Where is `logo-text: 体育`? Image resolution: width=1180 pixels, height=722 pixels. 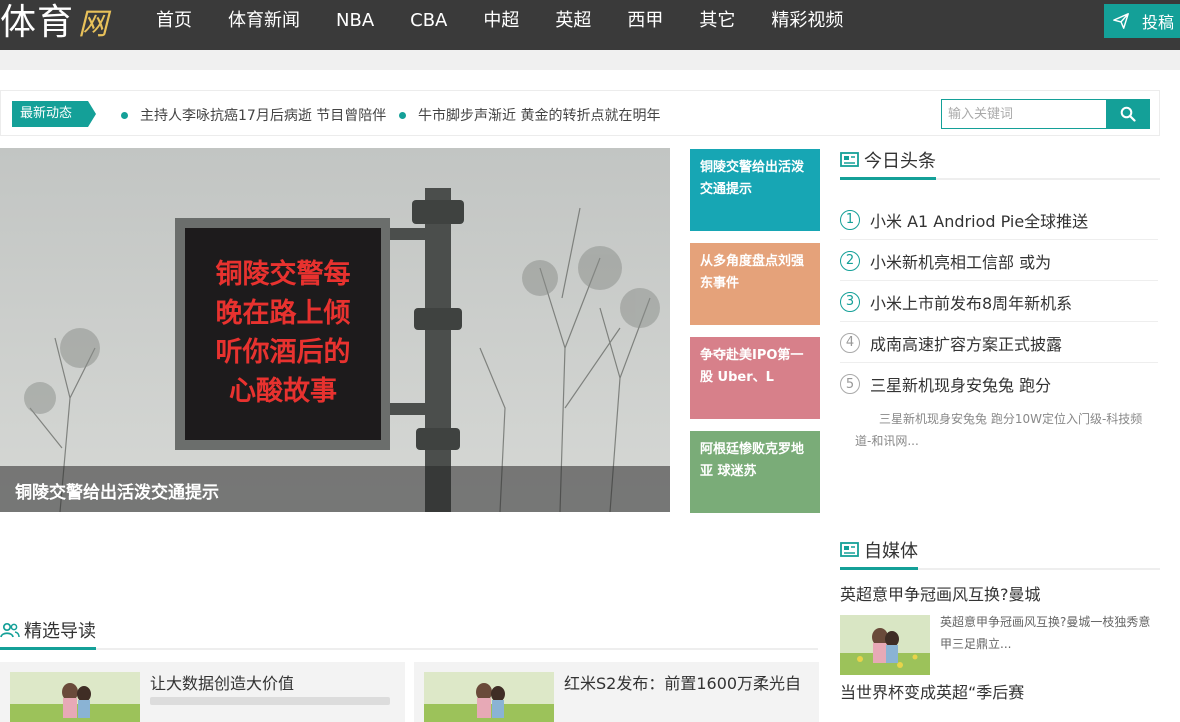
logo-text: 体育 is located at coordinates (37, 22).